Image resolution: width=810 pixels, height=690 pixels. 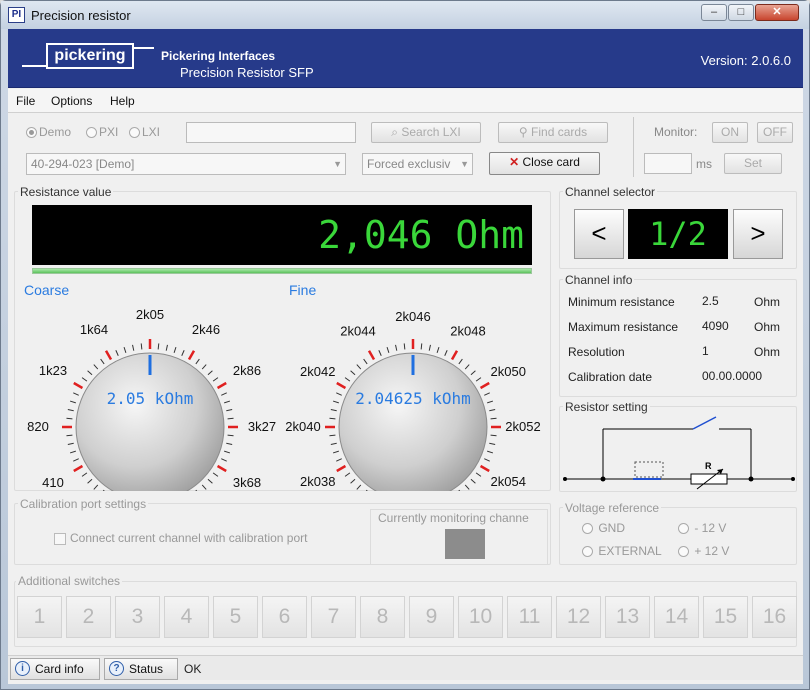 What do you see at coordinates (90, 56) in the screenshot?
I see `pickering-logo: pickering` at bounding box center [90, 56].